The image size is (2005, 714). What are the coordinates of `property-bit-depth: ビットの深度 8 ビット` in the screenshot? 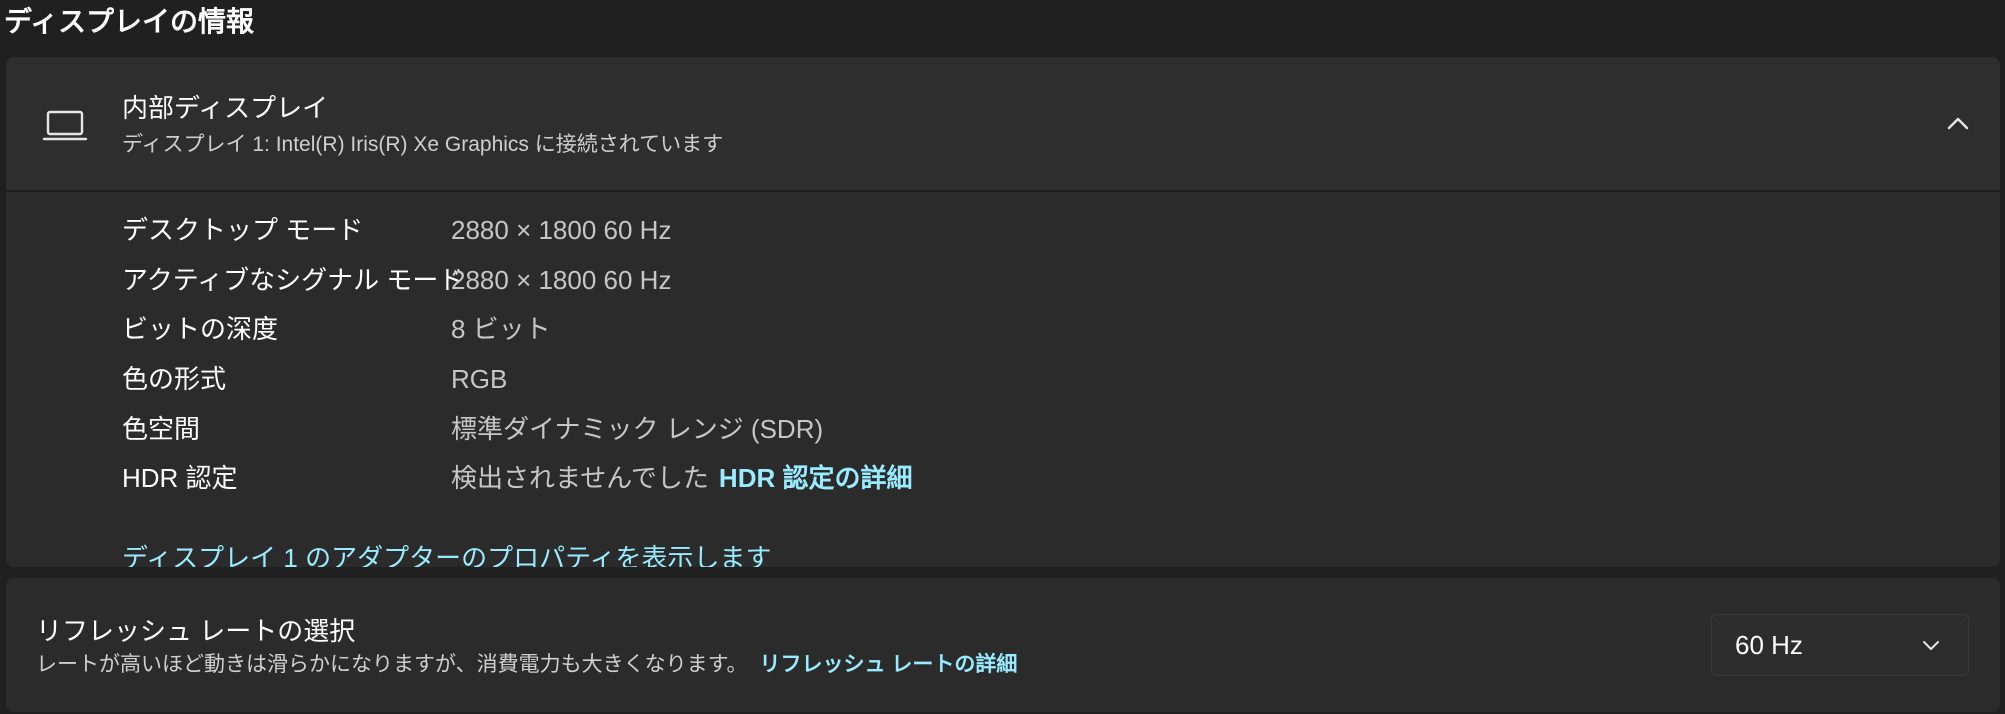 It's located at (872, 329).